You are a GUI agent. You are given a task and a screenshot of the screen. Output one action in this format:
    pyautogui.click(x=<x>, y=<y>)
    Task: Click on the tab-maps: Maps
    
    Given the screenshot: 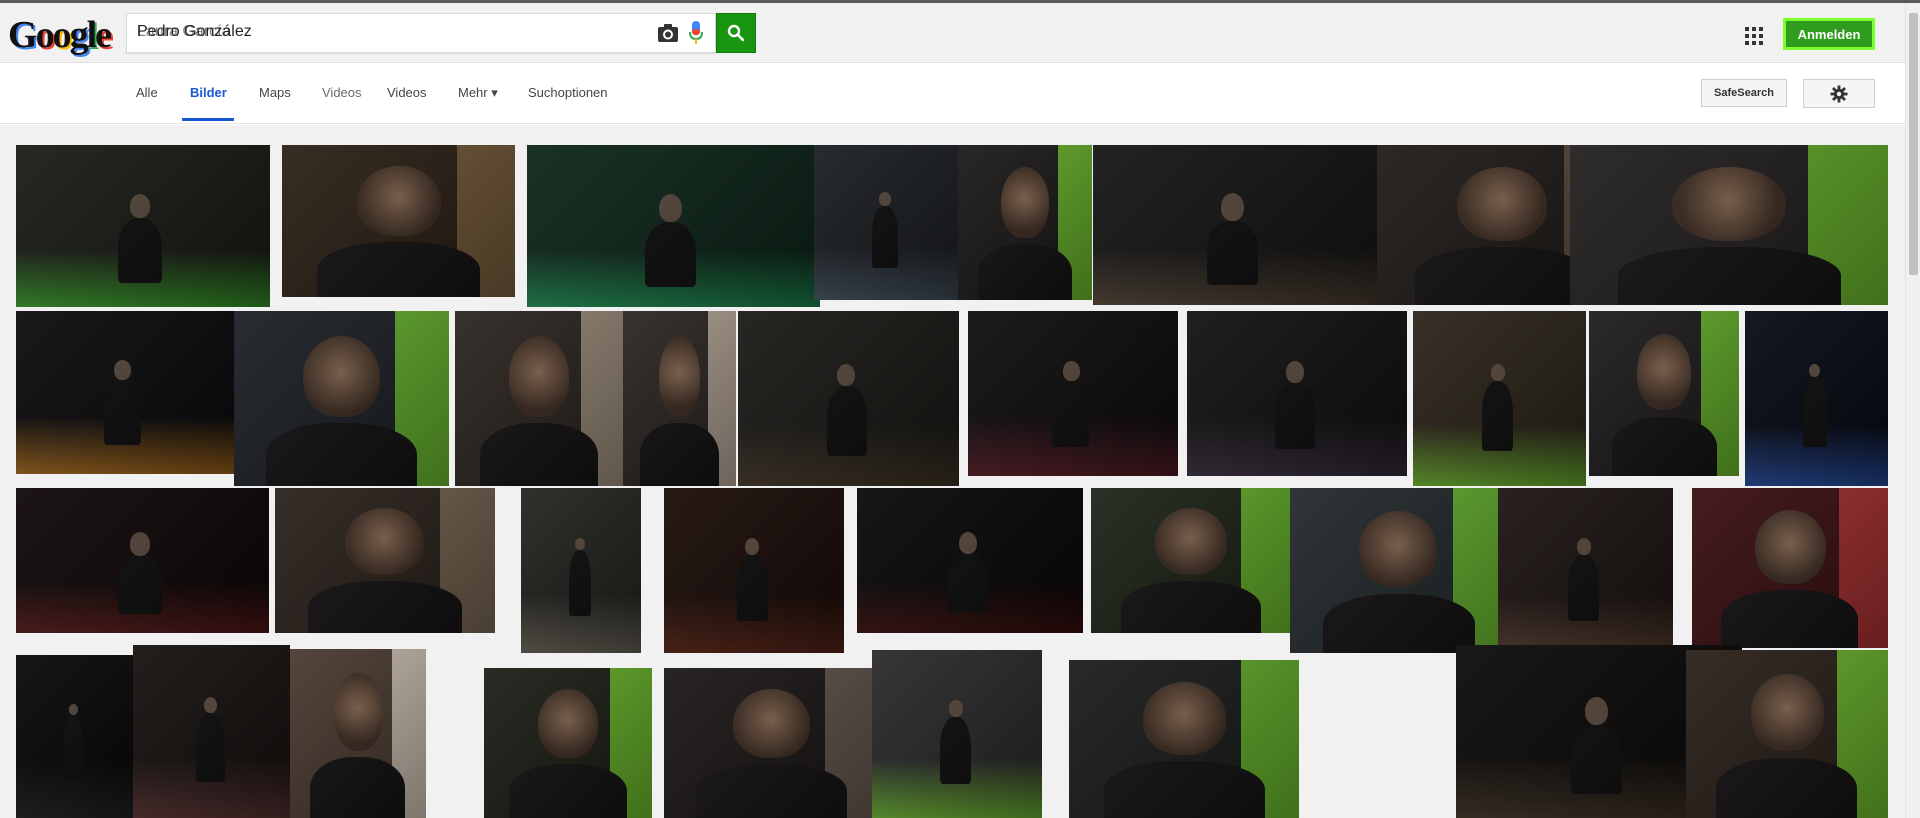 What is the action you would take?
    pyautogui.click(x=275, y=92)
    